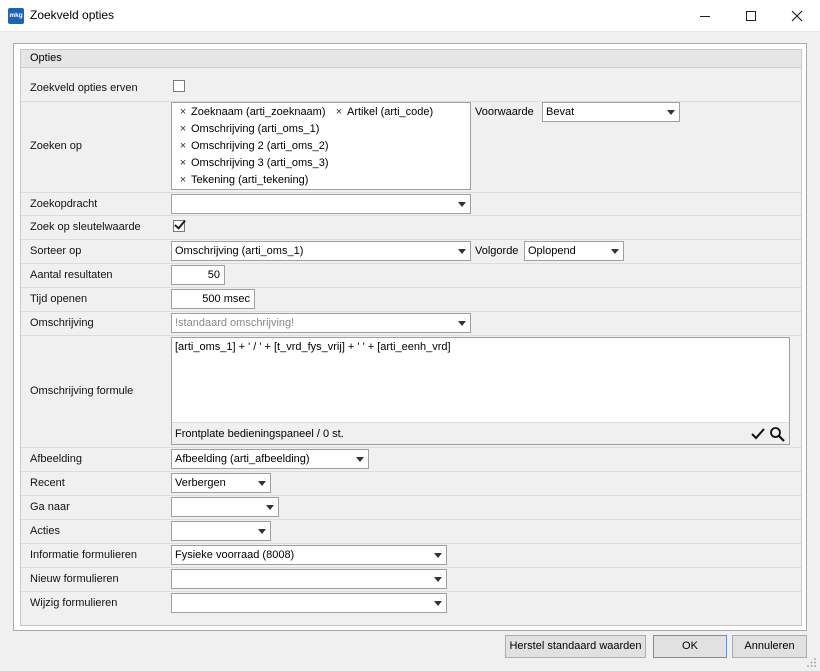 This screenshot has width=820, height=671. I want to click on row-result-count: Aantal resultaten, so click(411, 276).